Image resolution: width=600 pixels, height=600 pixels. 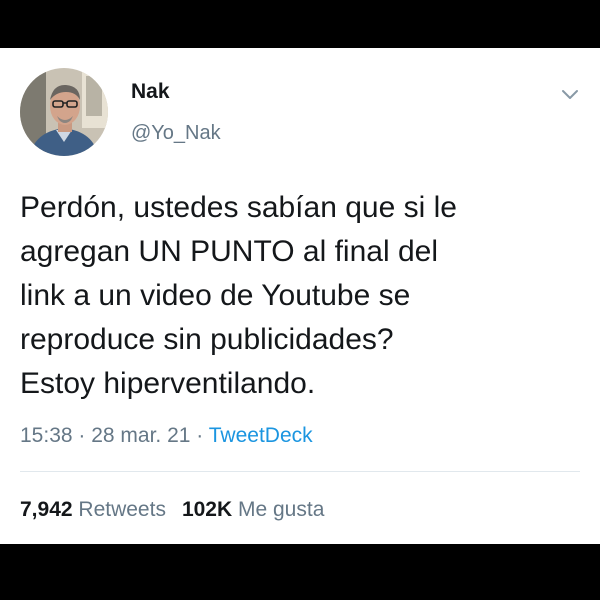 I want to click on user-handle: @Yo_Nak, so click(x=176, y=133).